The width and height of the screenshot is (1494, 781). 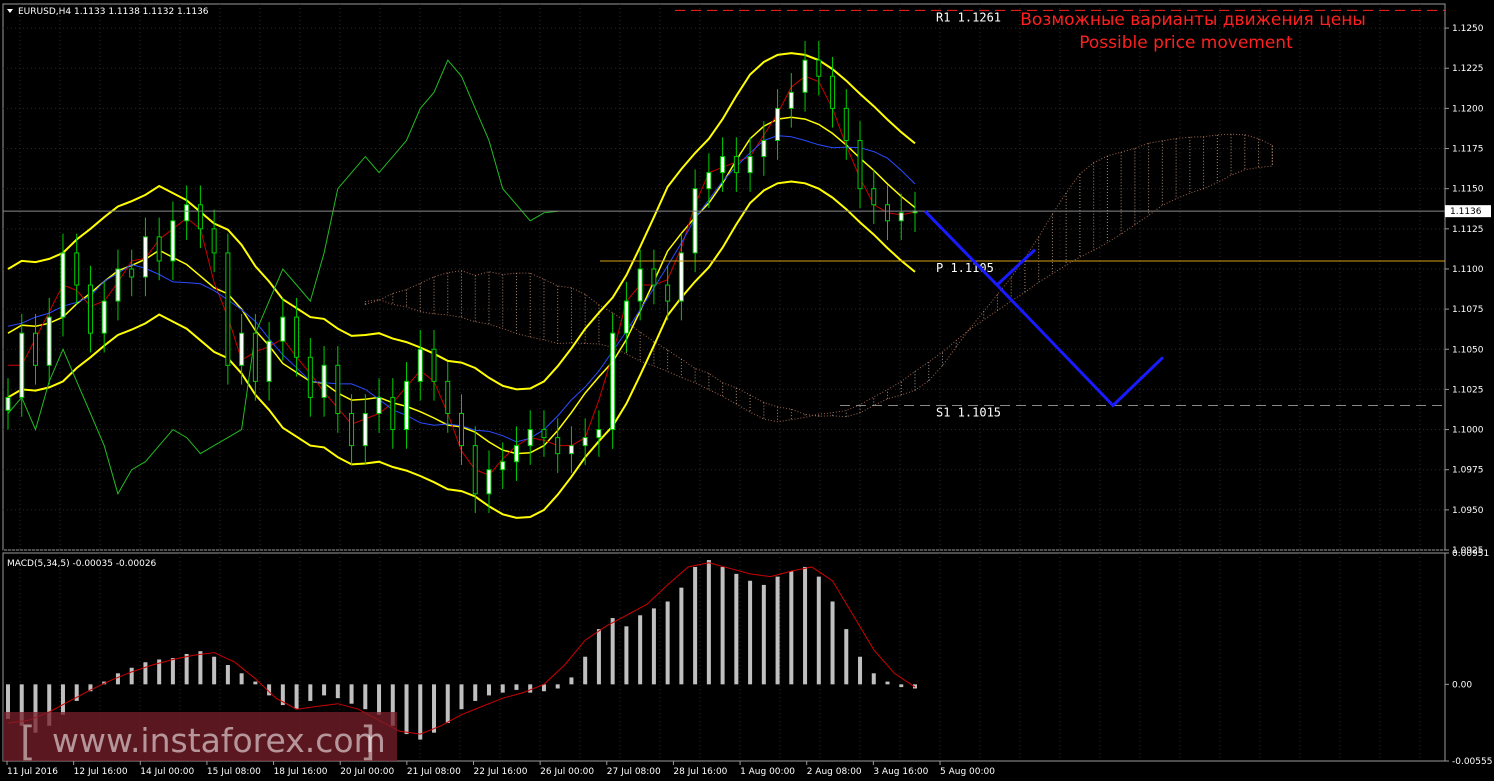 What do you see at coordinates (967, 772) in the screenshot?
I see `time-tick-label: 5 Aug 00:00` at bounding box center [967, 772].